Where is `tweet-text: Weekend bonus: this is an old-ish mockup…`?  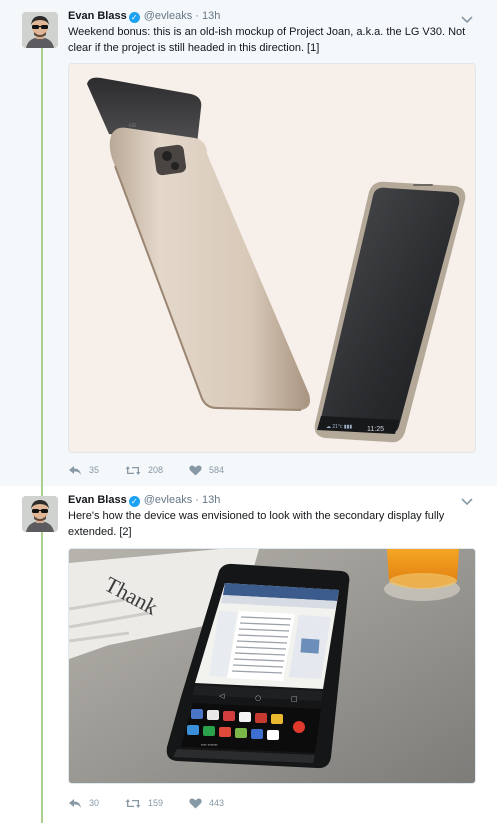
tweet-text: Weekend bonus: this is an old-ish mockup… is located at coordinates (267, 40).